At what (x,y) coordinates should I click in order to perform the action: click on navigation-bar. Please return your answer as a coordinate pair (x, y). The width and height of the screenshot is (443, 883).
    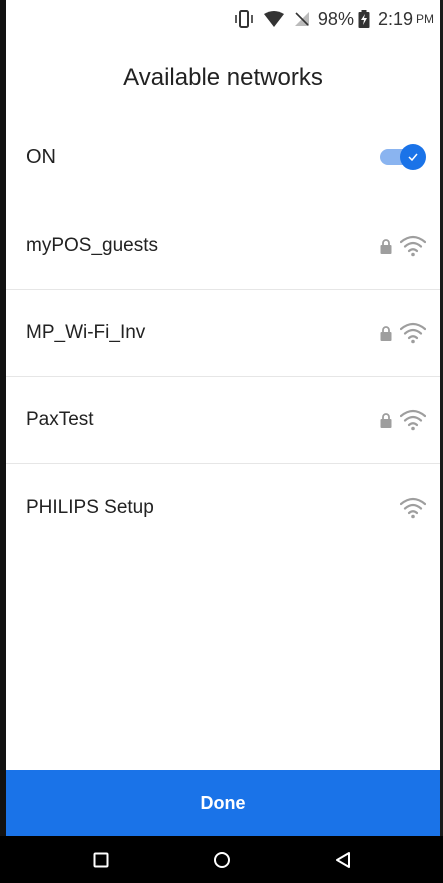
    Looking at the image, I should click on (221, 859).